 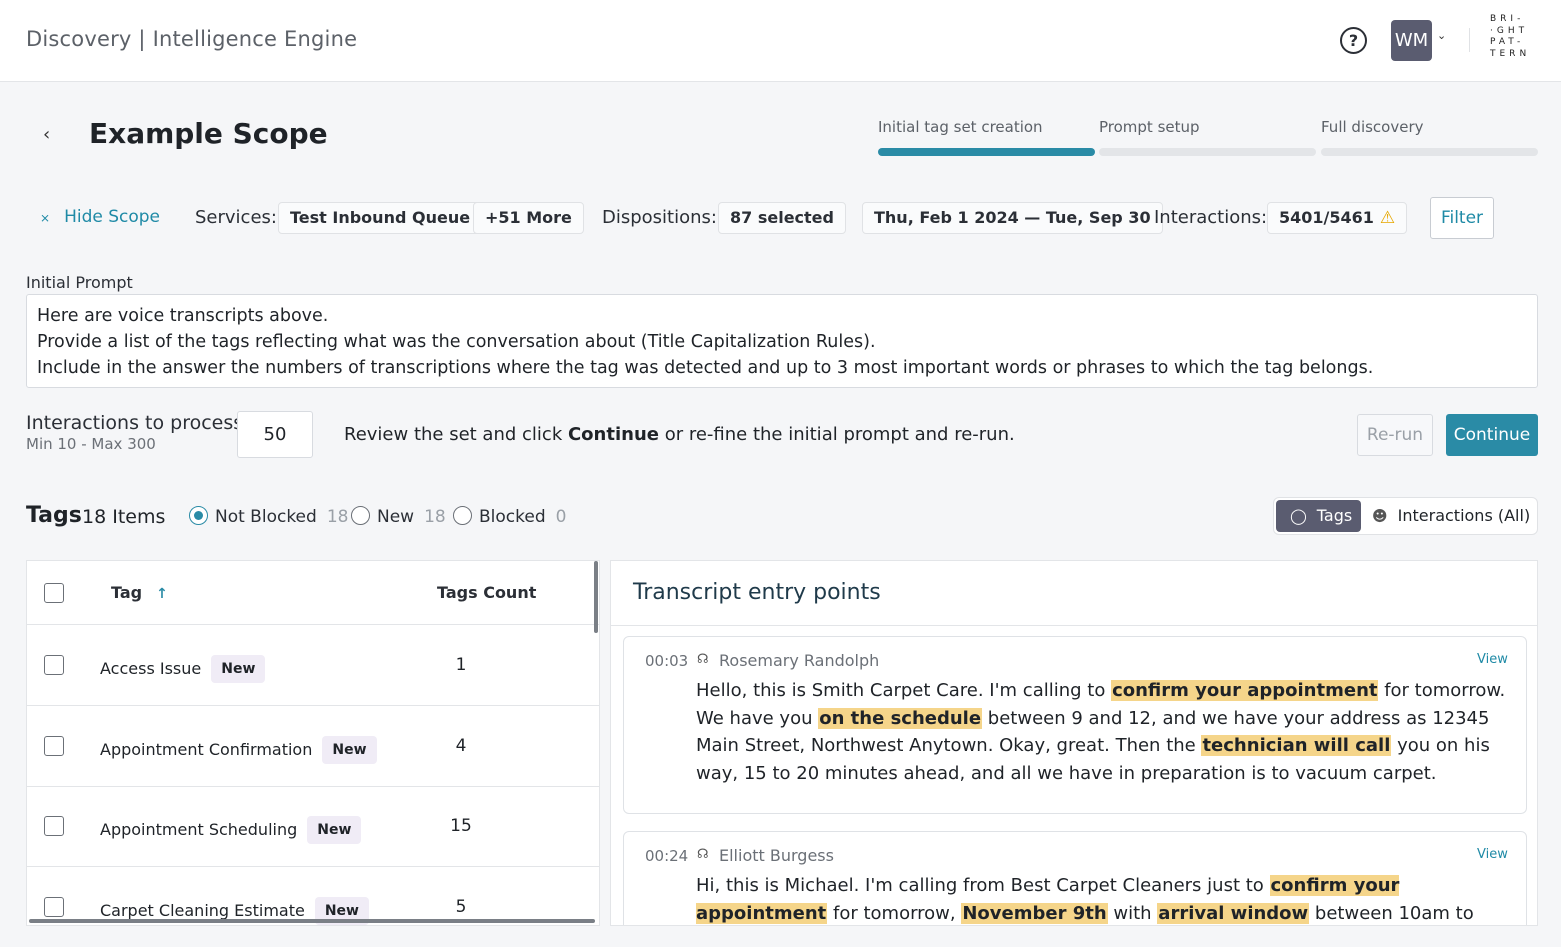 I want to click on dispositions-label: Dispositions:, so click(x=659, y=217).